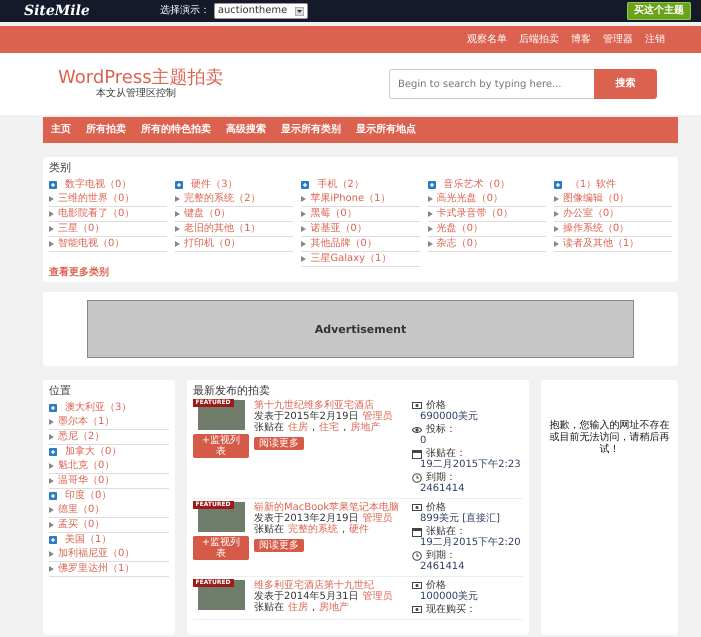 Image resolution: width=701 pixels, height=637 pixels. Describe the element at coordinates (81, 510) in the screenshot. I see `sublocation-link: 德里（0）` at that location.